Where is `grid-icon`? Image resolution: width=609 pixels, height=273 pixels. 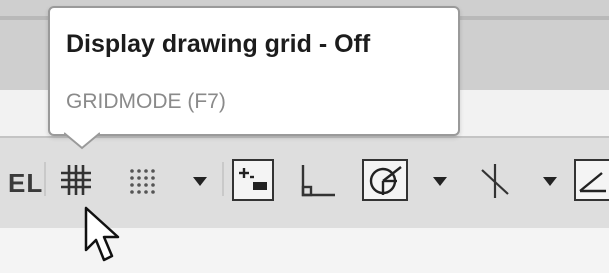 grid-icon is located at coordinates (76, 180).